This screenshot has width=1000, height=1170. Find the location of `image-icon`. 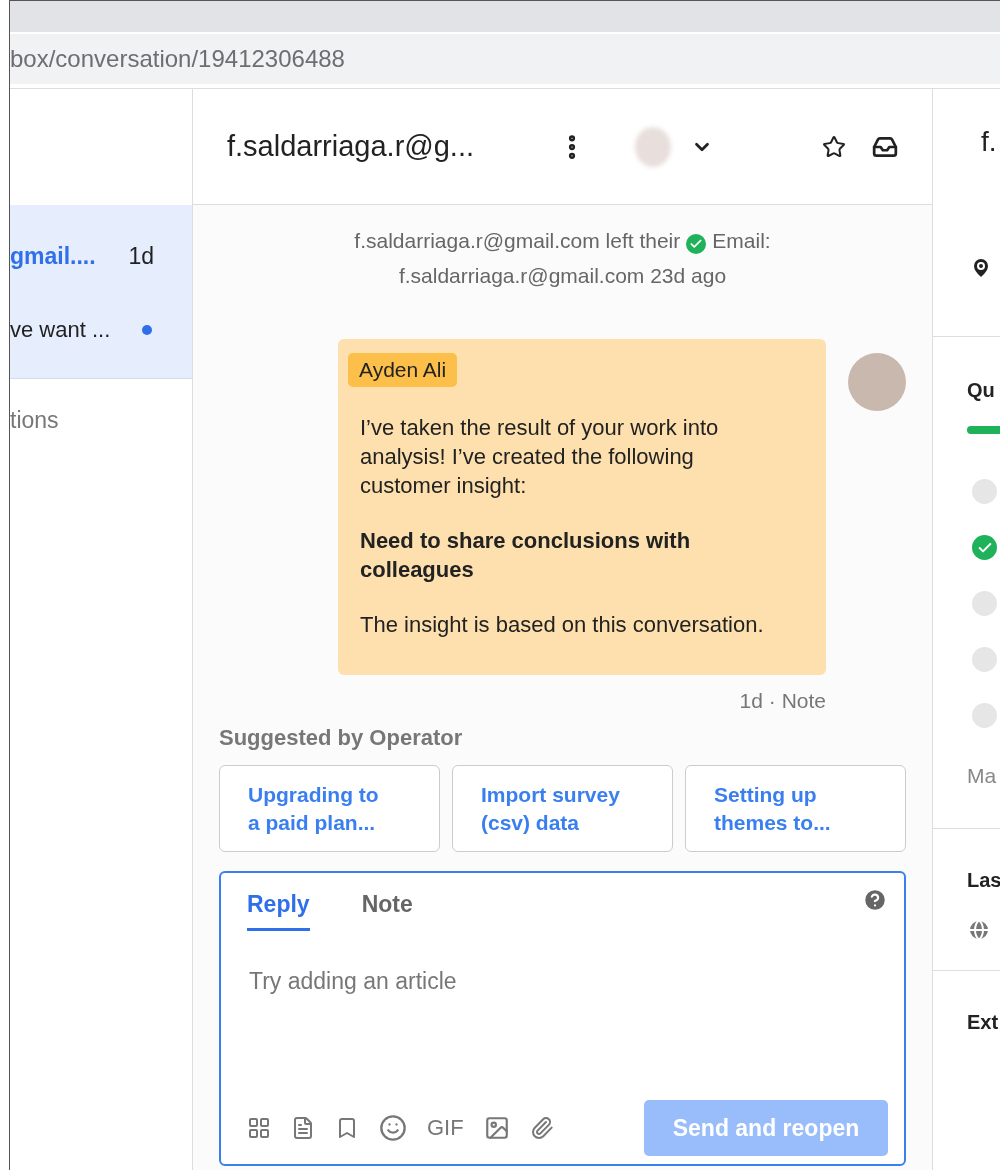

image-icon is located at coordinates (496, 1128).